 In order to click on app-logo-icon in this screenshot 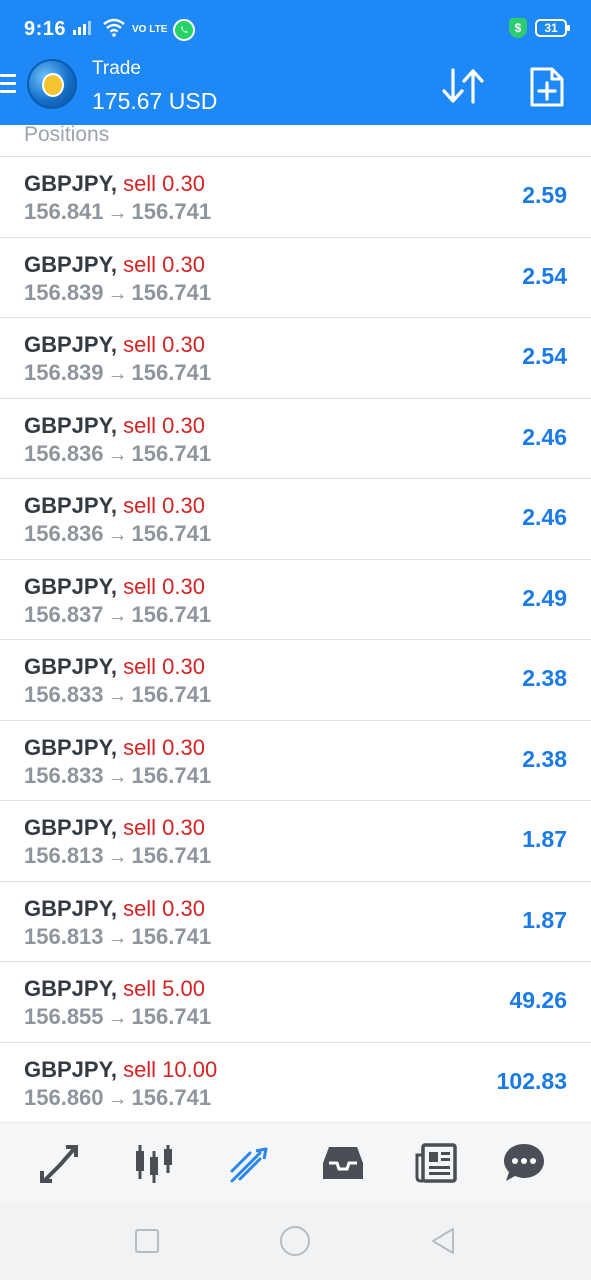, I will do `click(52, 84)`.